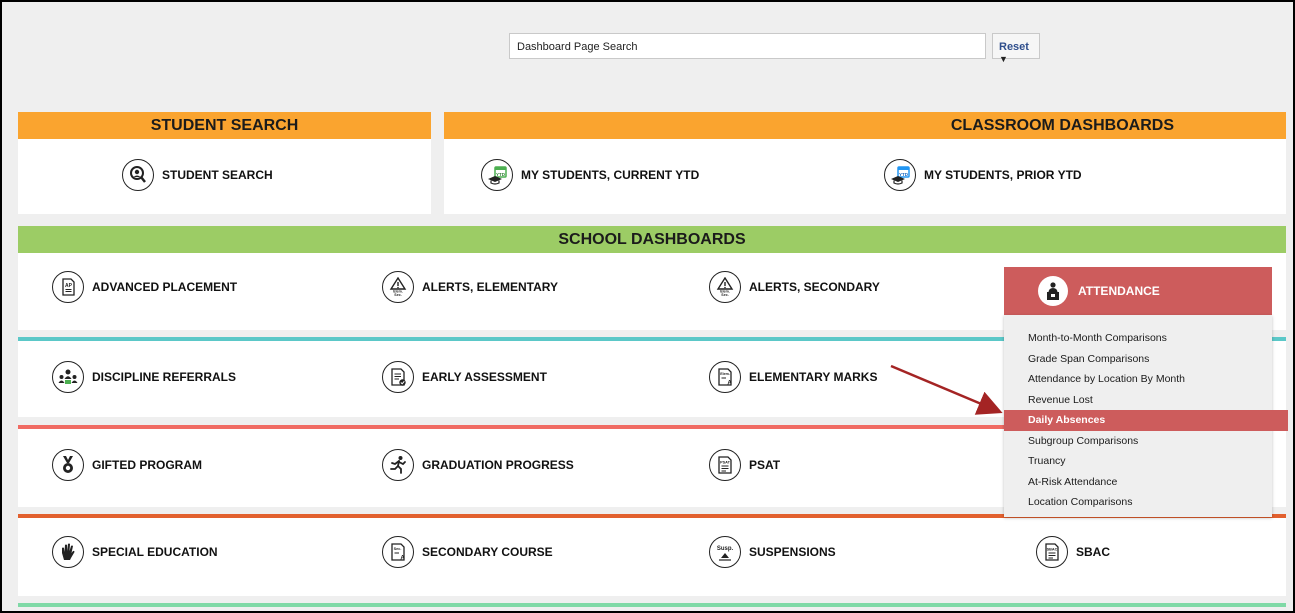  Describe the element at coordinates (398, 552) in the screenshot. I see `secondary-document-icon: Sec. A` at that location.